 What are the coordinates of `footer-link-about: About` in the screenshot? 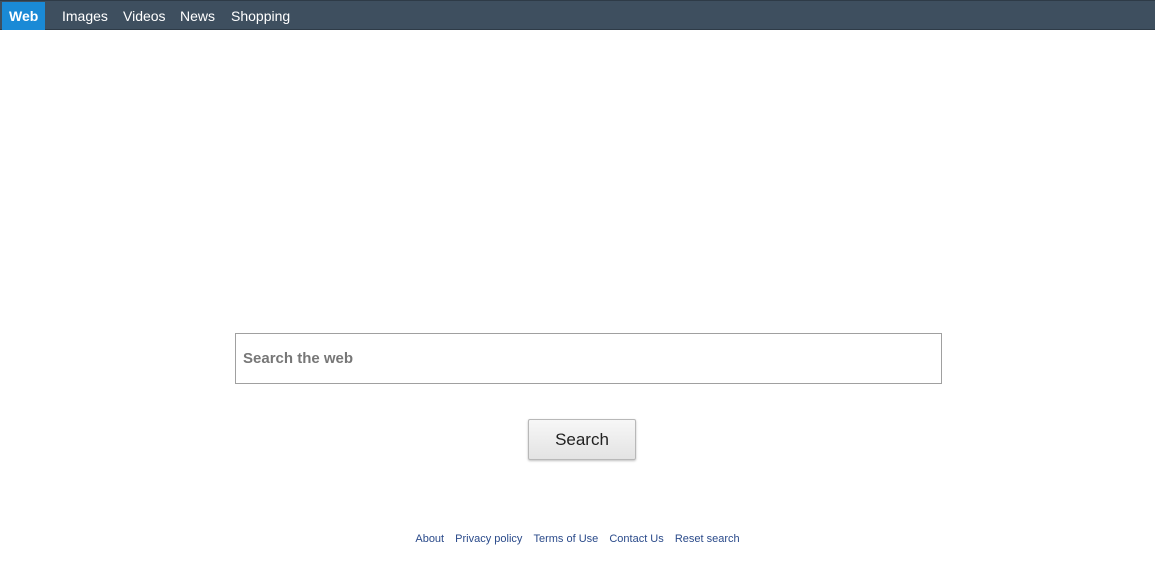 It's located at (429, 539).